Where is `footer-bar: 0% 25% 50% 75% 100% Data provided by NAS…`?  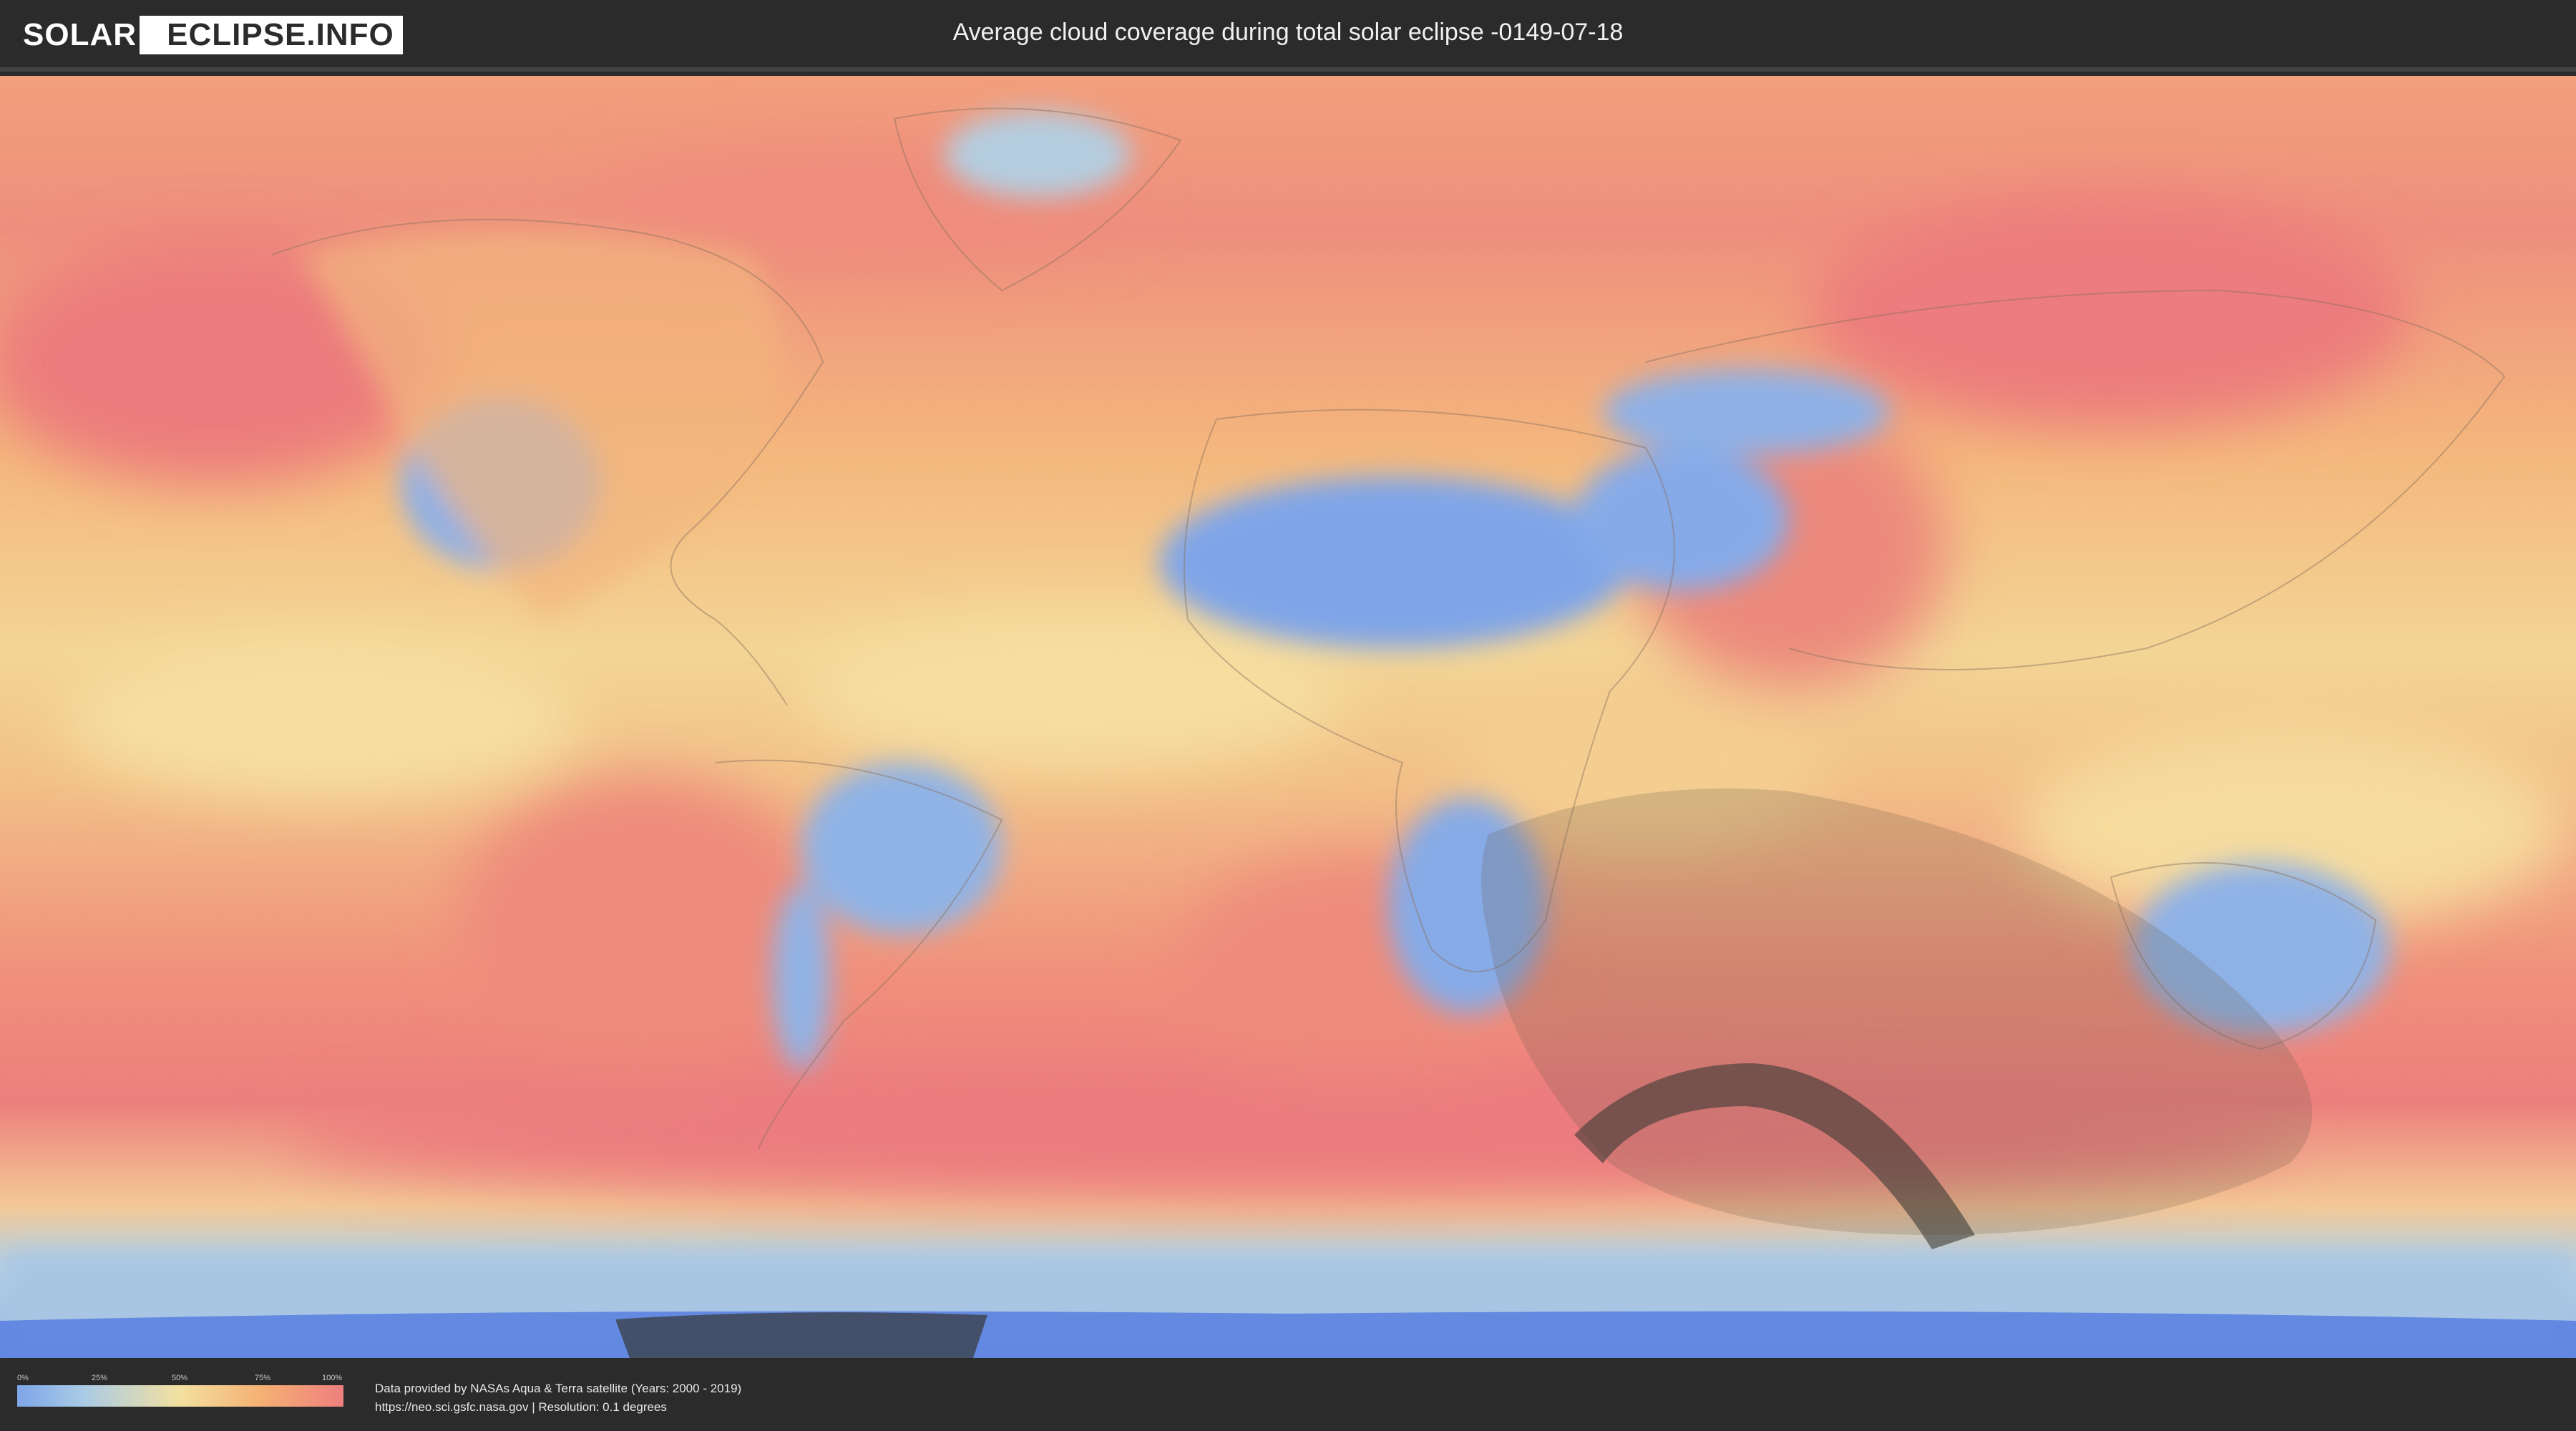
footer-bar: 0% 25% 50% 75% 100% Data provided by NAS… is located at coordinates (1288, 1394).